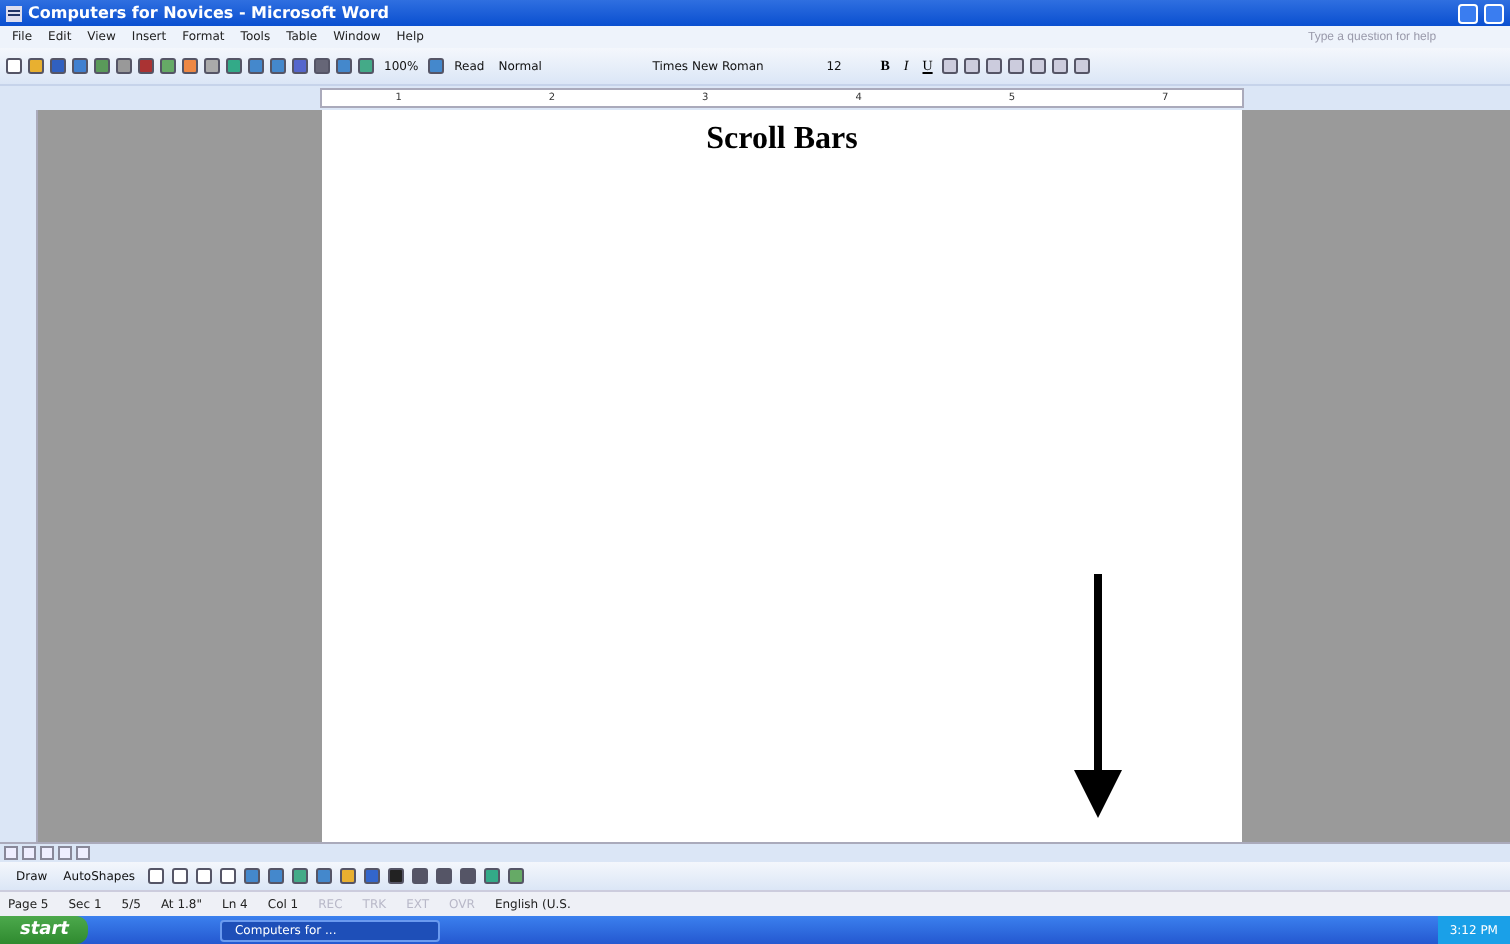 The height and width of the screenshot is (944, 1510). Describe the element at coordinates (436, 66) in the screenshot. I see `toolbar-icon` at that location.